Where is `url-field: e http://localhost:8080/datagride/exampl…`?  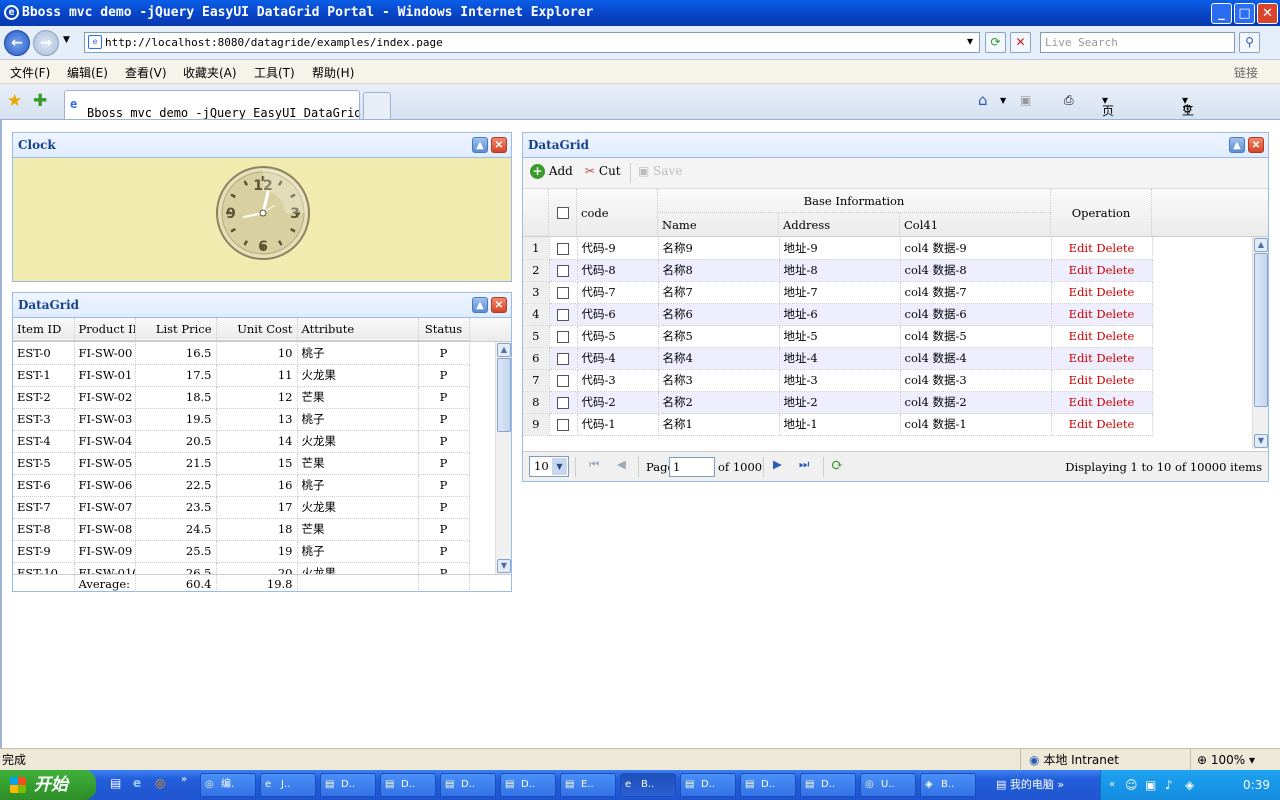
url-field: e http://localhost:8080/datagride/exampl… is located at coordinates (532, 42).